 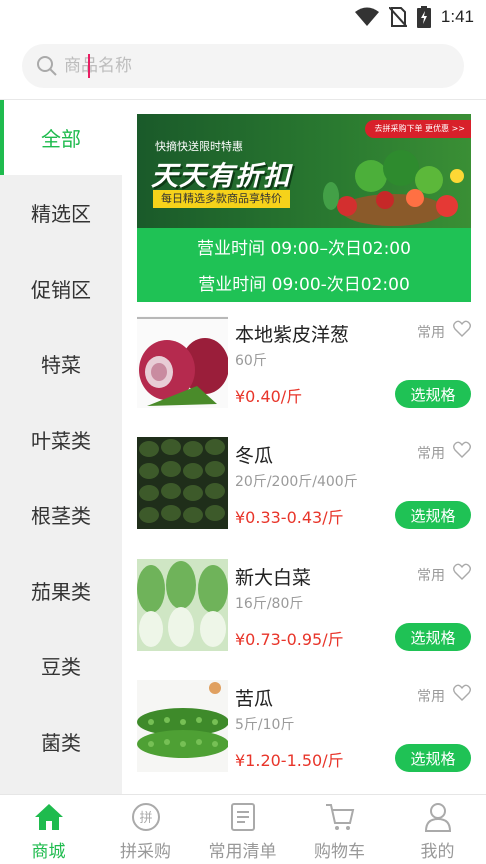 I want to click on product-item: 冬瓜 20斤/200斤/400斤 ¥0.33-0.43/斤 常用 选规格, so click(x=304, y=483).